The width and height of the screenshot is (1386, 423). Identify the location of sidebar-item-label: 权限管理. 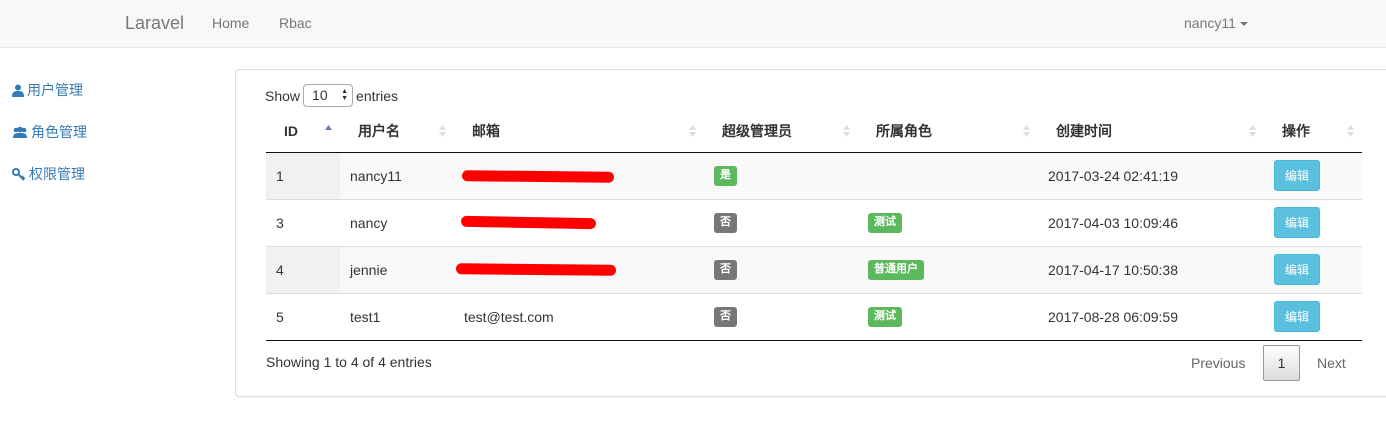
(57, 174).